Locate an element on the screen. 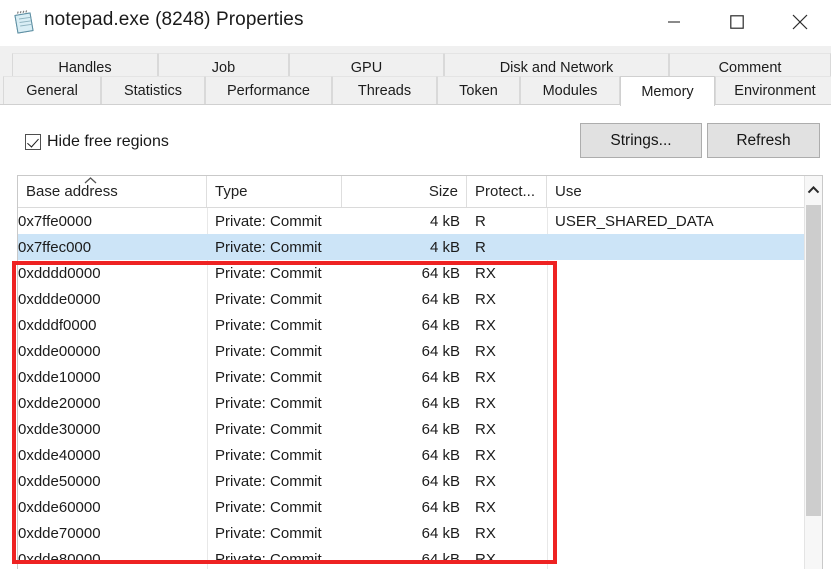 The image size is (831, 569). cell-base-address: 0xdddf0000 is located at coordinates (57, 325).